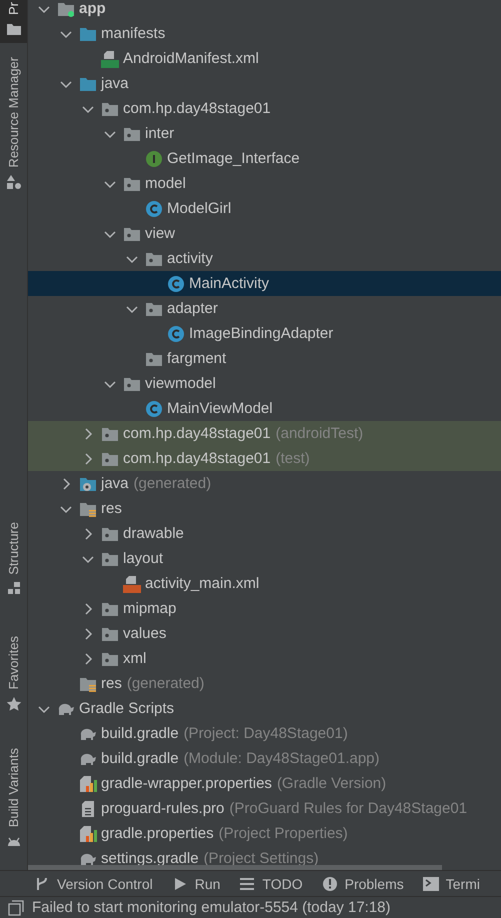 This screenshot has width=501, height=918. Describe the element at coordinates (211, 907) in the screenshot. I see `status-message: Failed to start monitoring emulator-5554 (today 17:18)` at that location.